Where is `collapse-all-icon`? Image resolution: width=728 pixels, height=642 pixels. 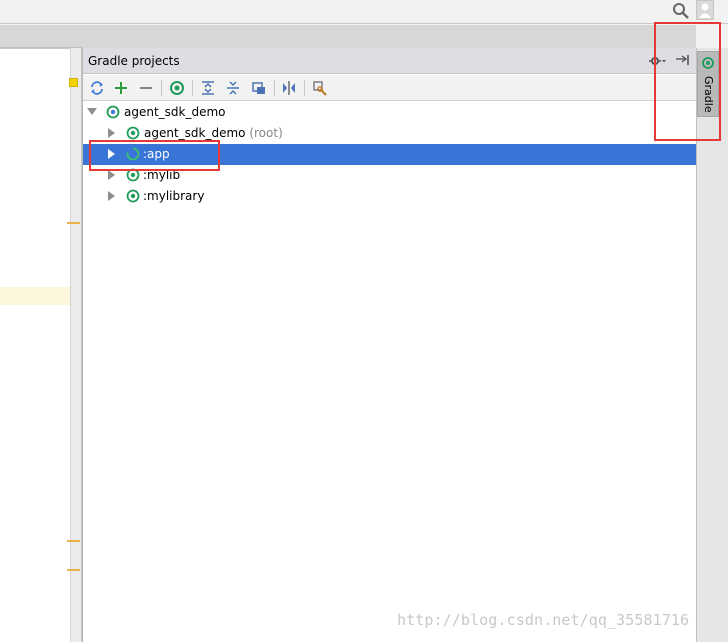 collapse-all-icon is located at coordinates (233, 88).